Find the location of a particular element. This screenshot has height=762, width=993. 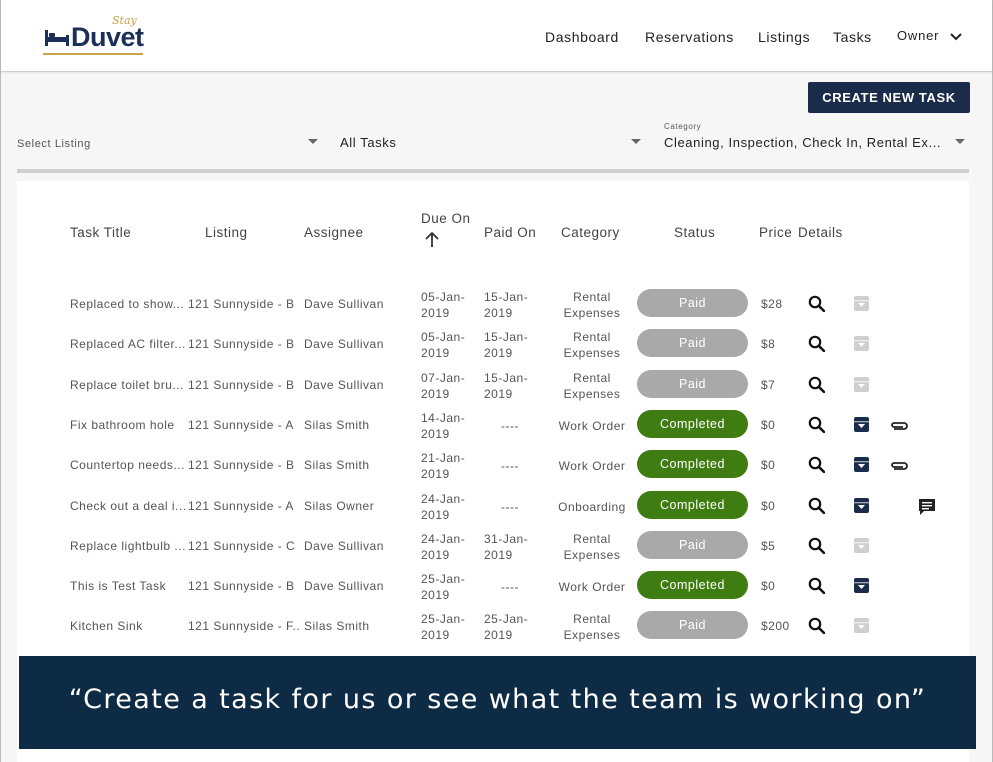

paid-date-line1: ---- is located at coordinates (510, 506).